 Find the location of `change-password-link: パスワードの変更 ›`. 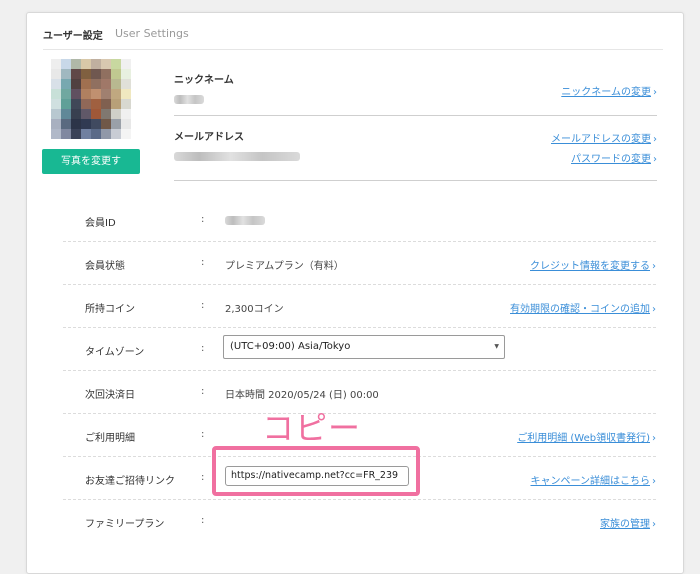

change-password-link: パスワードの変更 › is located at coordinates (614, 157).